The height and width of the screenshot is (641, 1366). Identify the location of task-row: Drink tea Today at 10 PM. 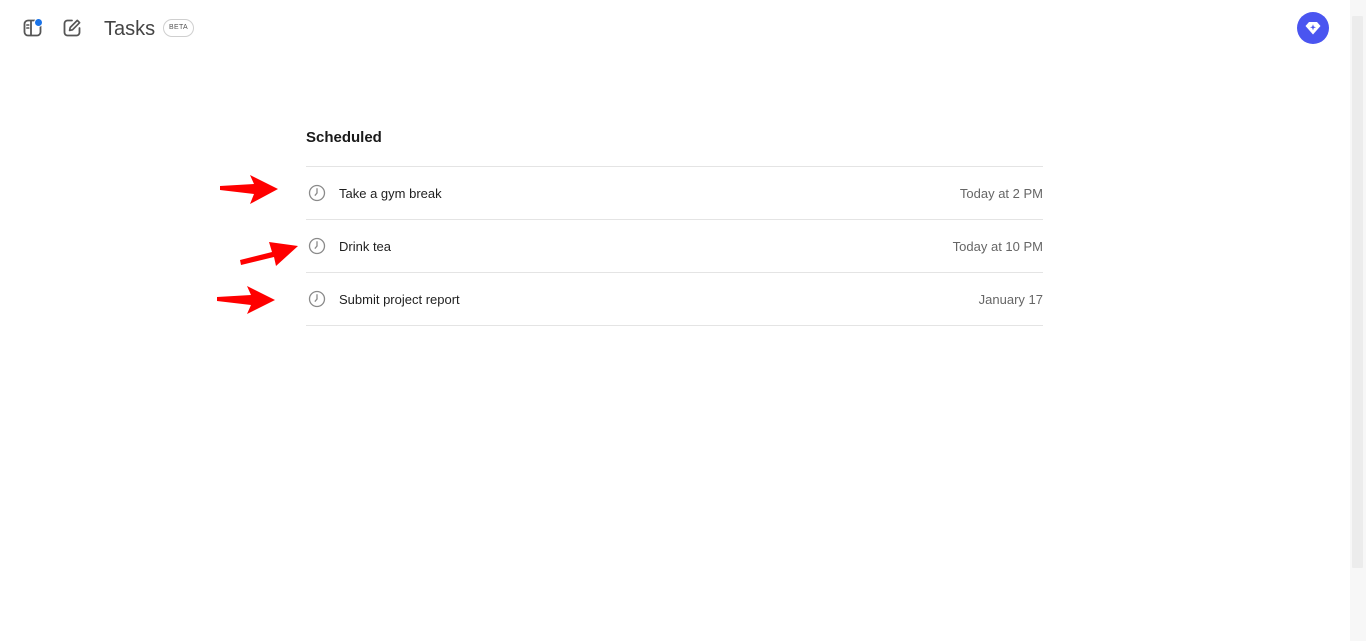
(674, 246).